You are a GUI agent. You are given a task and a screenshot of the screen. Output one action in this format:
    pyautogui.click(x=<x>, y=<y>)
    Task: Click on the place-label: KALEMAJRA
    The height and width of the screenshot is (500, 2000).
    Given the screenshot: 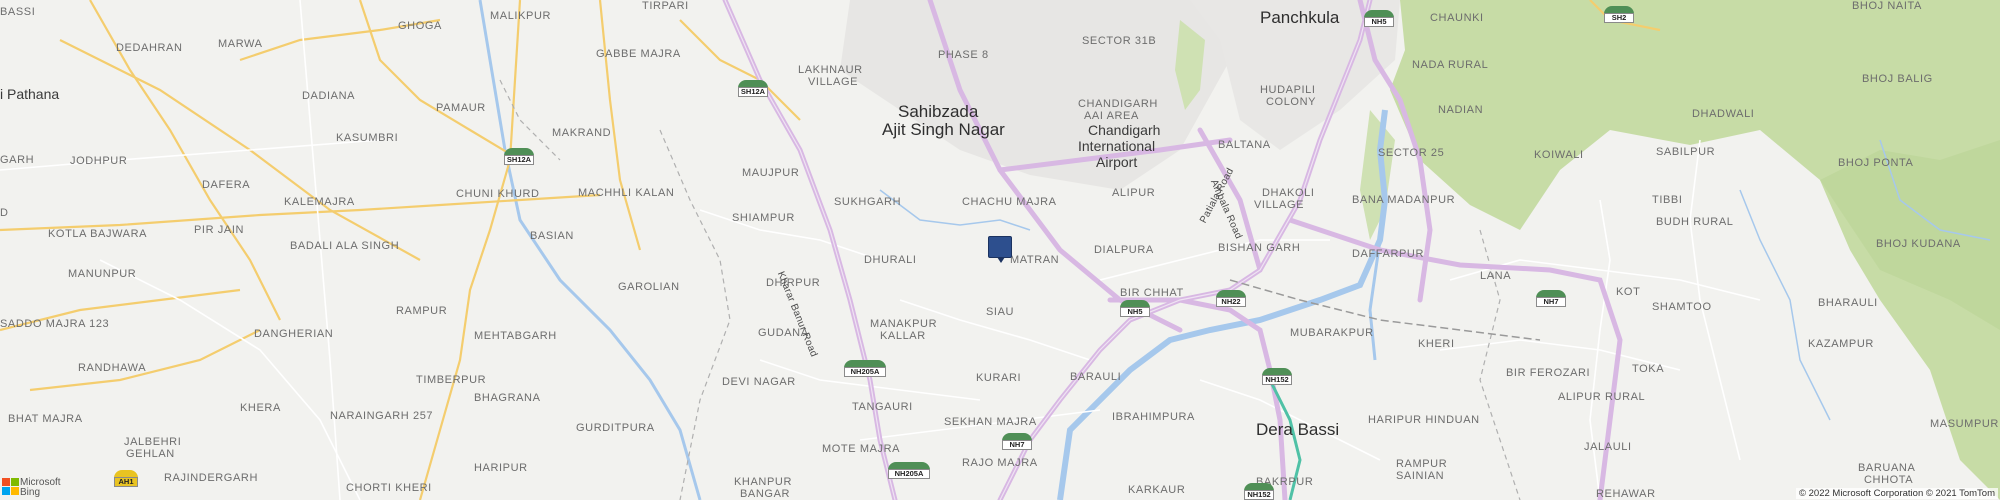 What is the action you would take?
    pyautogui.click(x=319, y=202)
    